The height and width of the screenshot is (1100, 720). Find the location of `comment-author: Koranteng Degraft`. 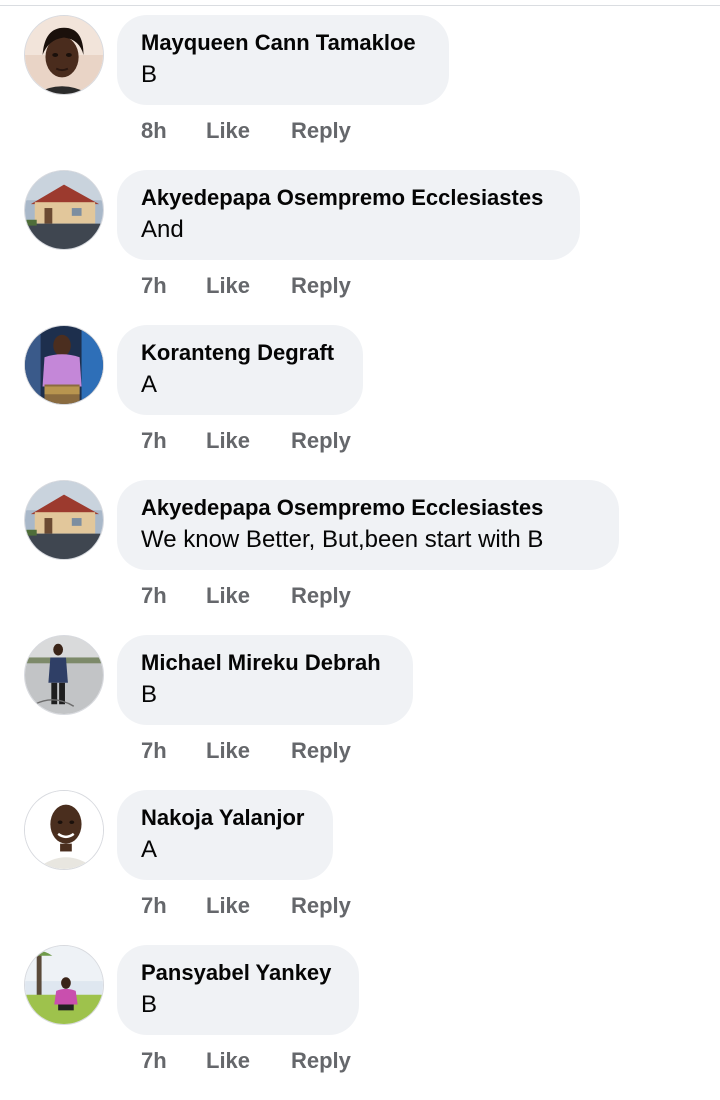

comment-author: Koranteng Degraft is located at coordinates (240, 353).